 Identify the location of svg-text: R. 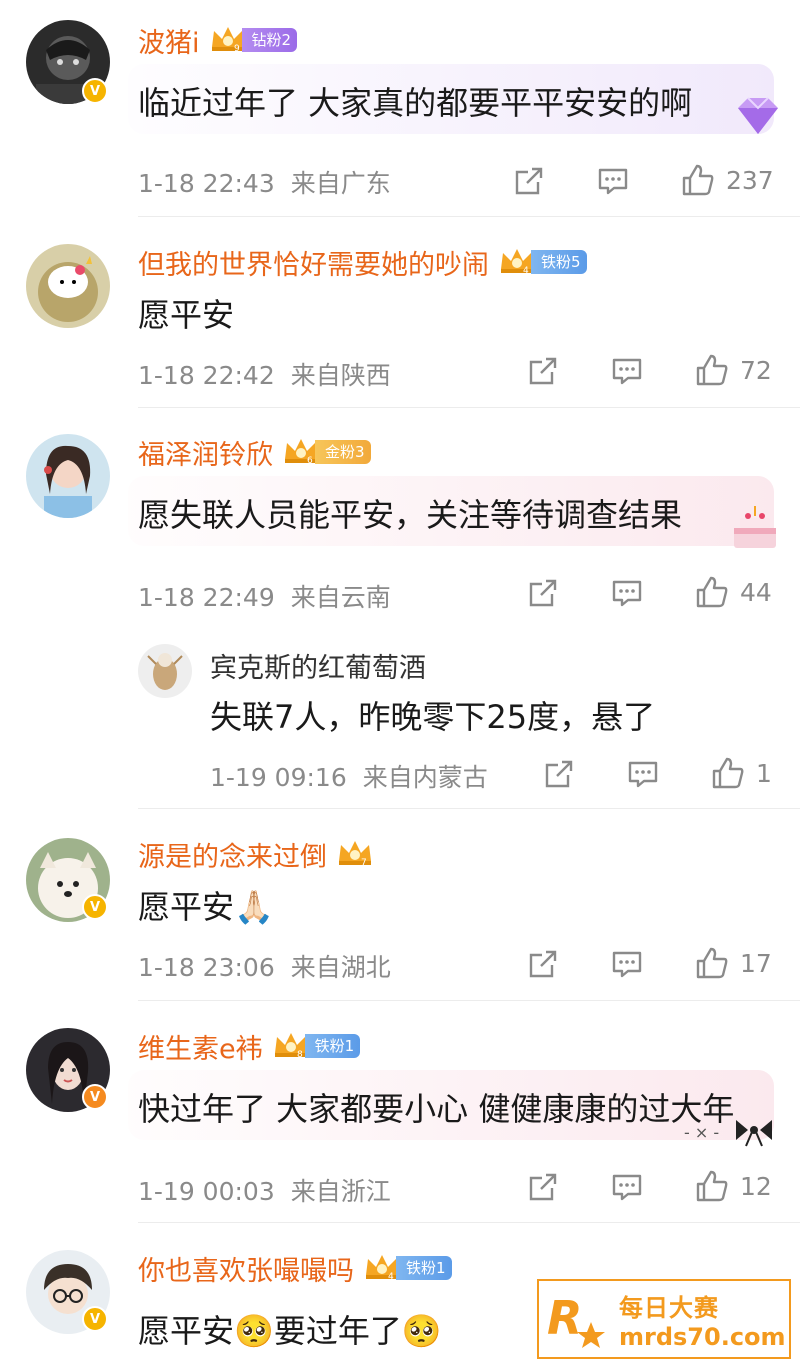
(564, 1318).